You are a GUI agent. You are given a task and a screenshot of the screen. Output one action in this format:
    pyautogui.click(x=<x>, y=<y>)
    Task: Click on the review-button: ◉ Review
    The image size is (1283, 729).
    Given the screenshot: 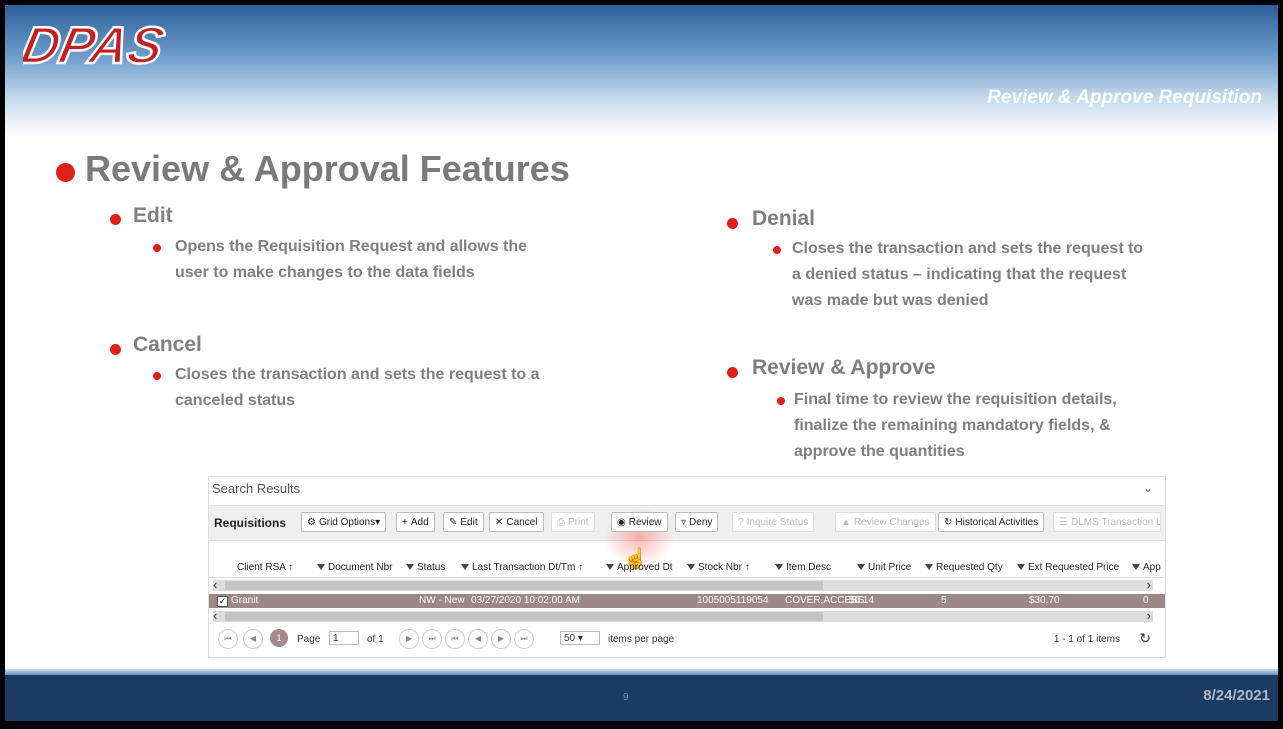 What is the action you would take?
    pyautogui.click(x=639, y=522)
    